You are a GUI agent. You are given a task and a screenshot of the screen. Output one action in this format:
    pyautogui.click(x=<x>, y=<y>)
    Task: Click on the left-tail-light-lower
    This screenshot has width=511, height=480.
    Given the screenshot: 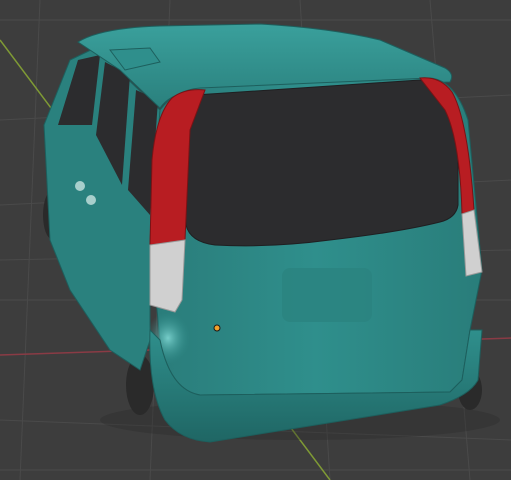 What is the action you would take?
    pyautogui.click(x=167, y=276)
    